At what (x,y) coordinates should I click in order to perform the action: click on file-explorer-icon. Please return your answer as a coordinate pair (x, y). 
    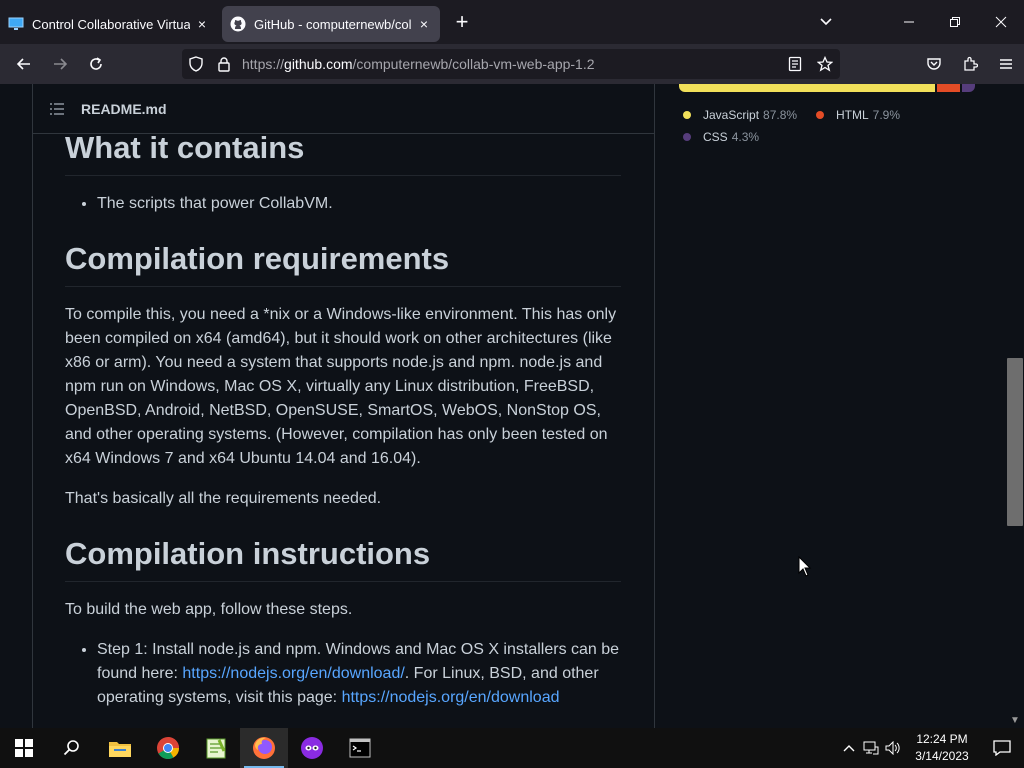
    Looking at the image, I should click on (120, 748).